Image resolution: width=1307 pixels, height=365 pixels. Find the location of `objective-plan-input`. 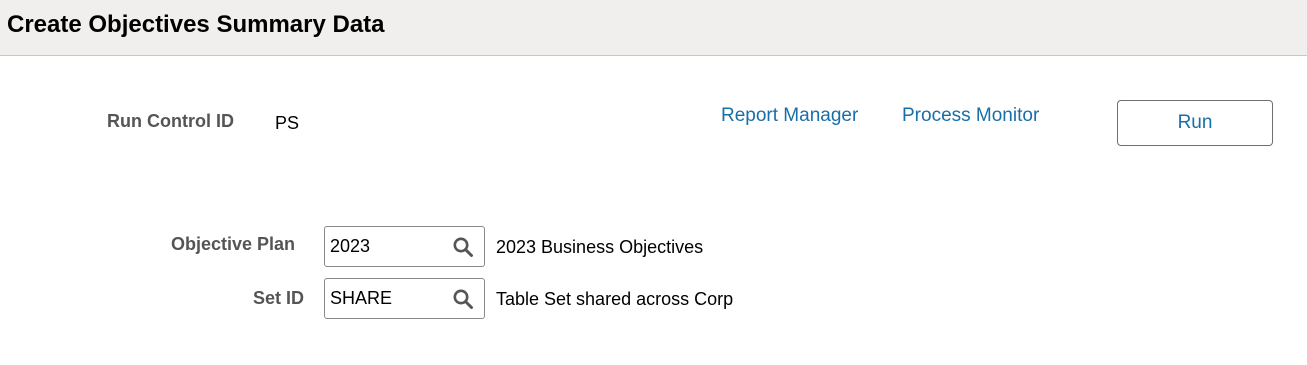

objective-plan-input is located at coordinates (389, 246).